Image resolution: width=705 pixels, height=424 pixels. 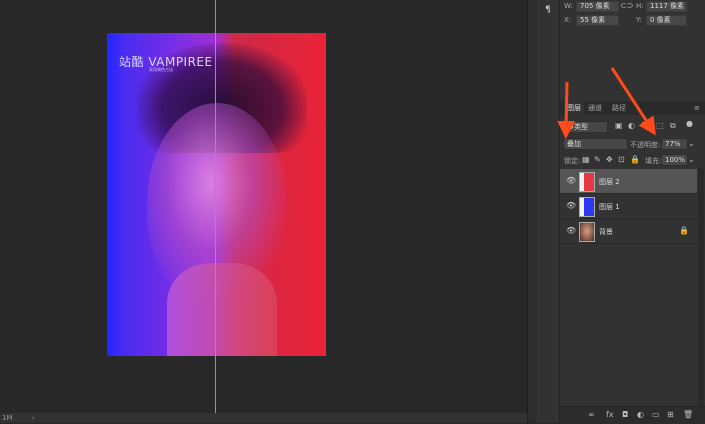 I want to click on blend-mode-select: 叠加, so click(x=595, y=144).